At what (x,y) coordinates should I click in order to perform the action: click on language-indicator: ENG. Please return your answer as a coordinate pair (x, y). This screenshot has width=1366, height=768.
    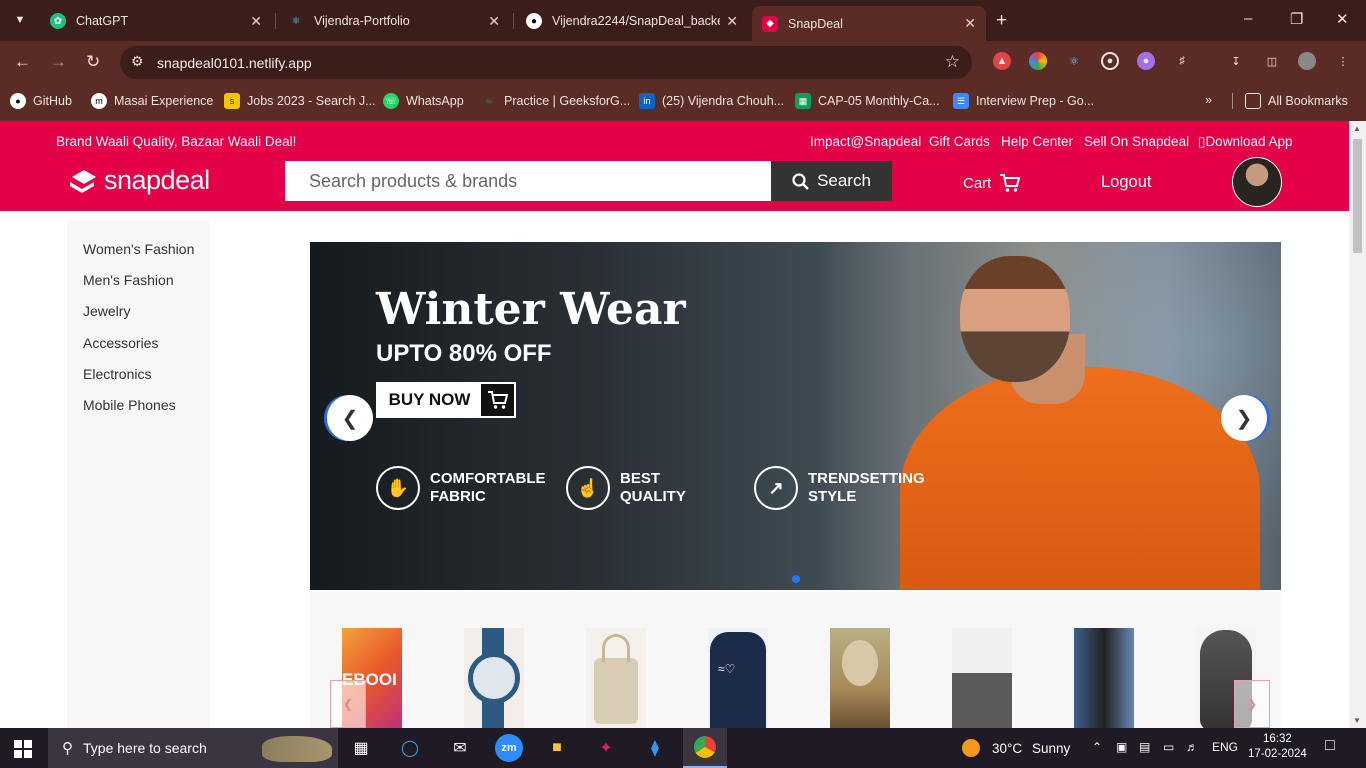
    Looking at the image, I should click on (1225, 747).